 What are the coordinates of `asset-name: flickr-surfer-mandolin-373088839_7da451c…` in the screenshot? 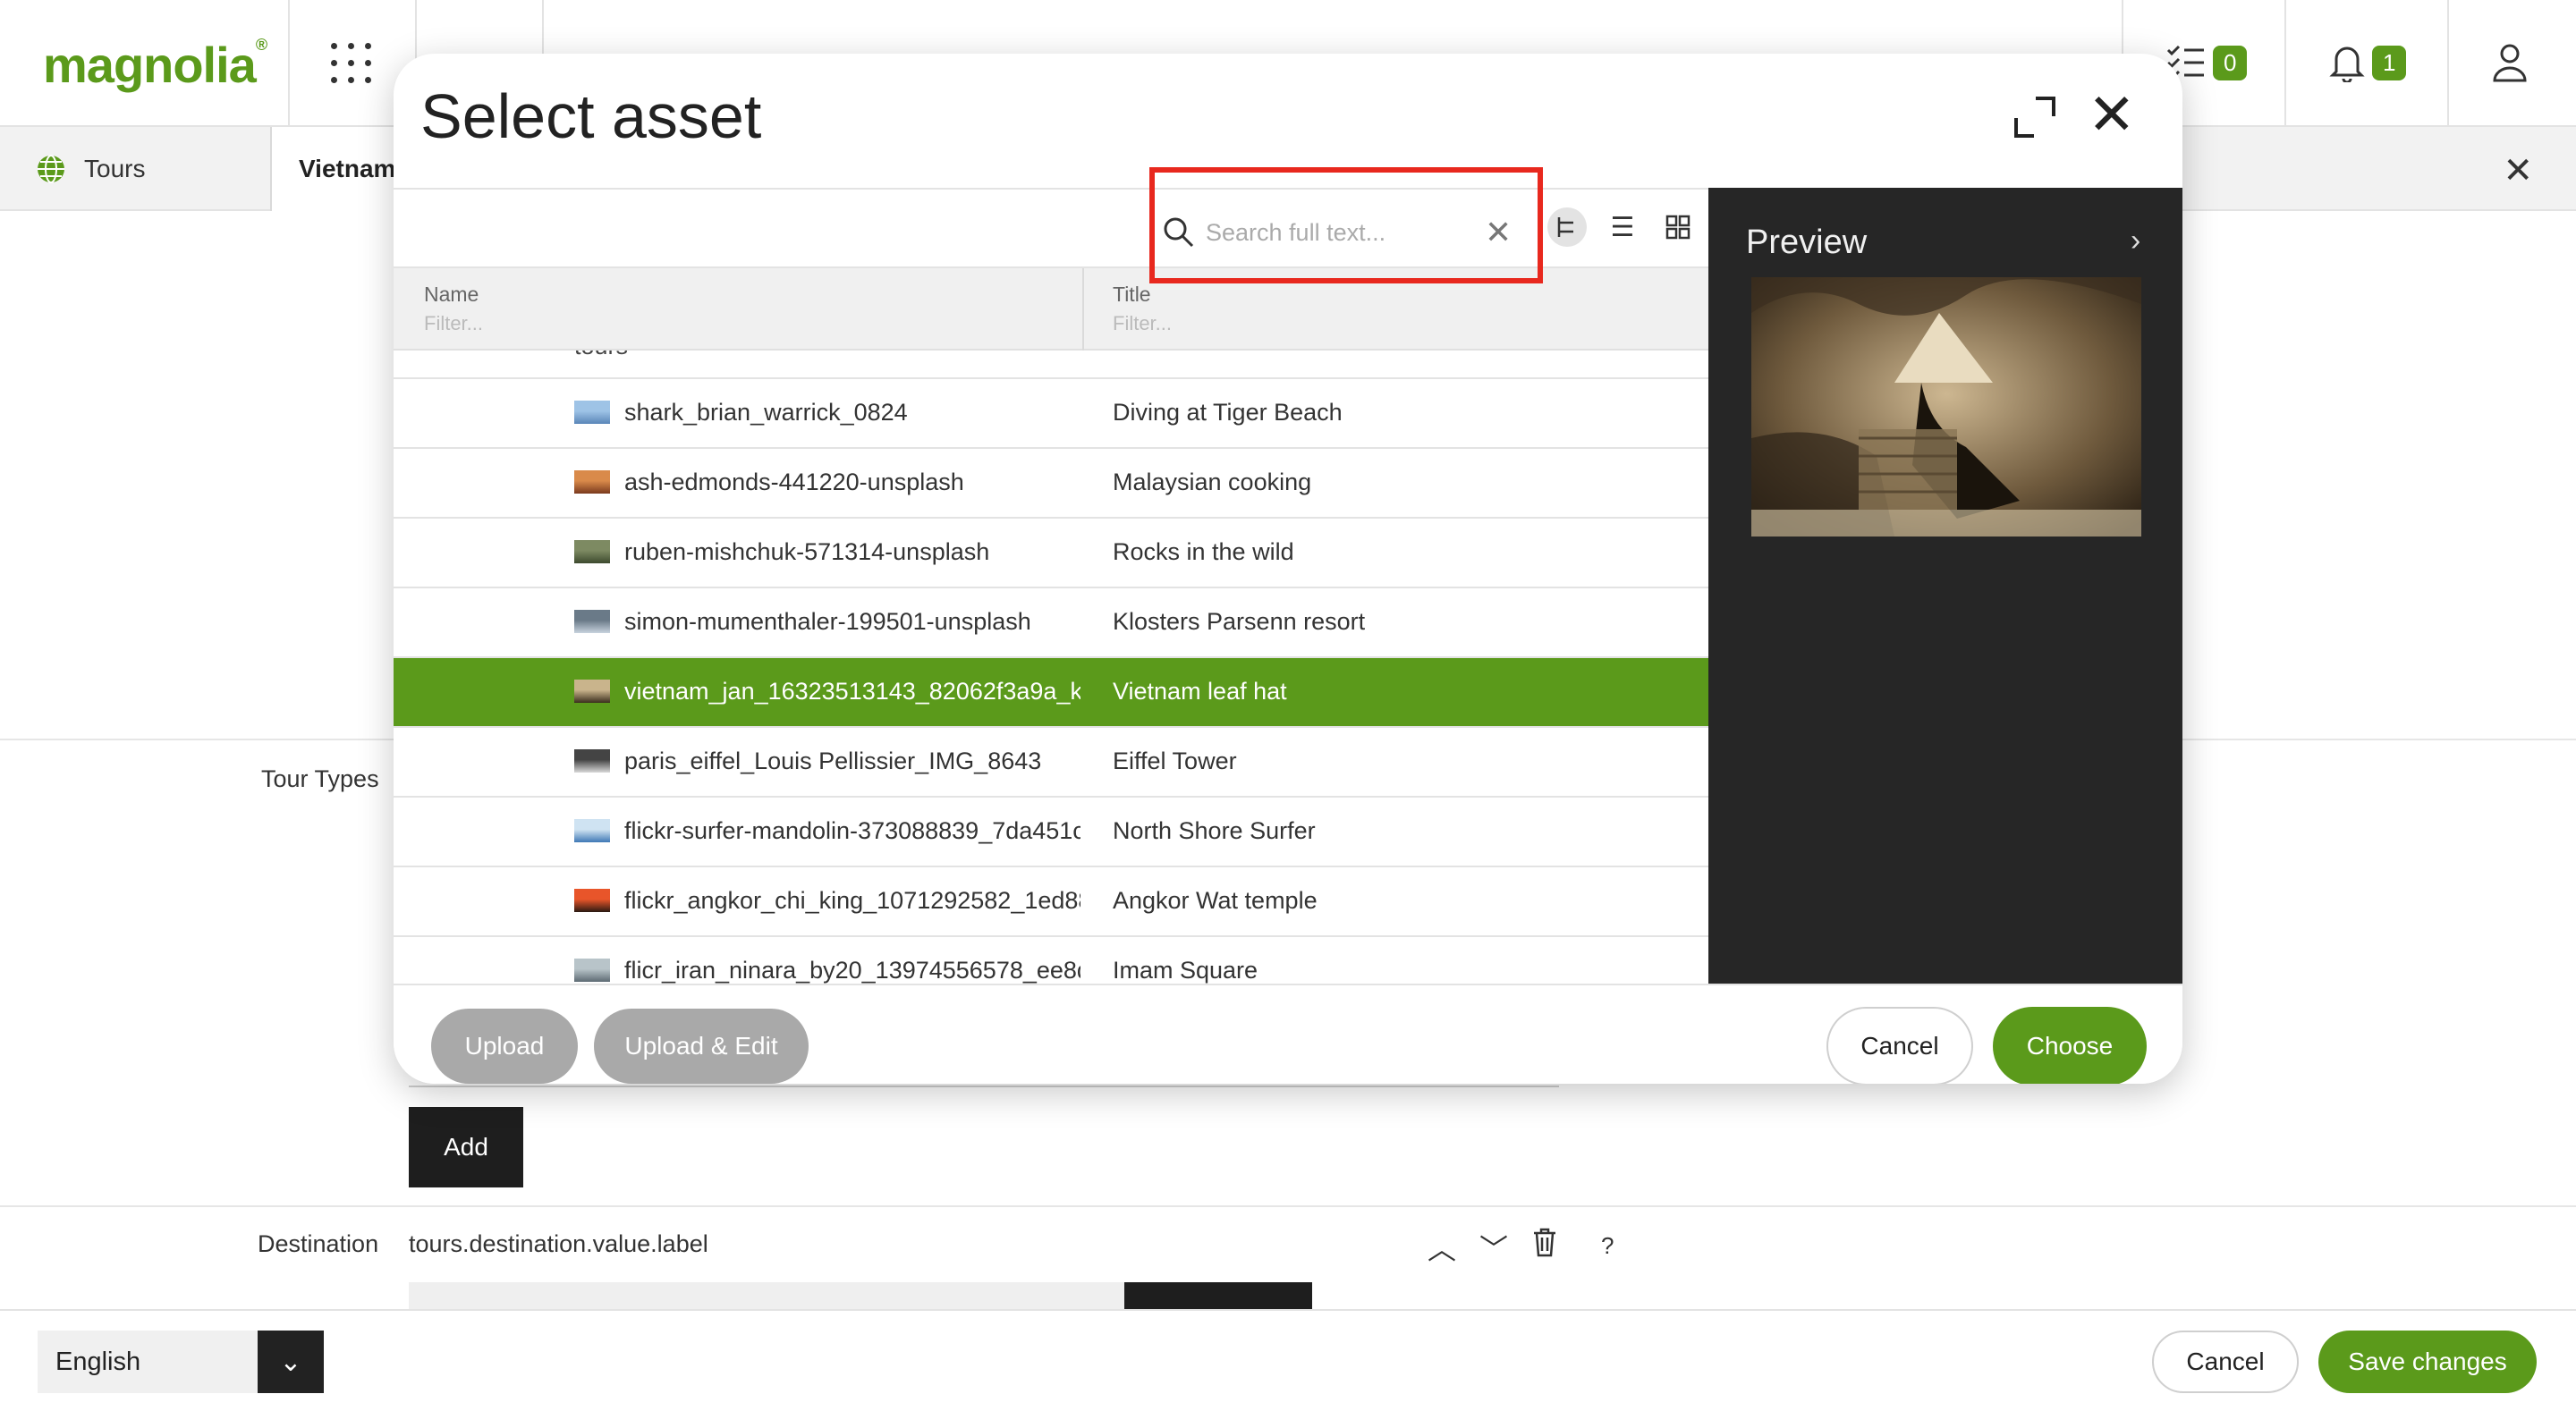 It's located at (852, 831).